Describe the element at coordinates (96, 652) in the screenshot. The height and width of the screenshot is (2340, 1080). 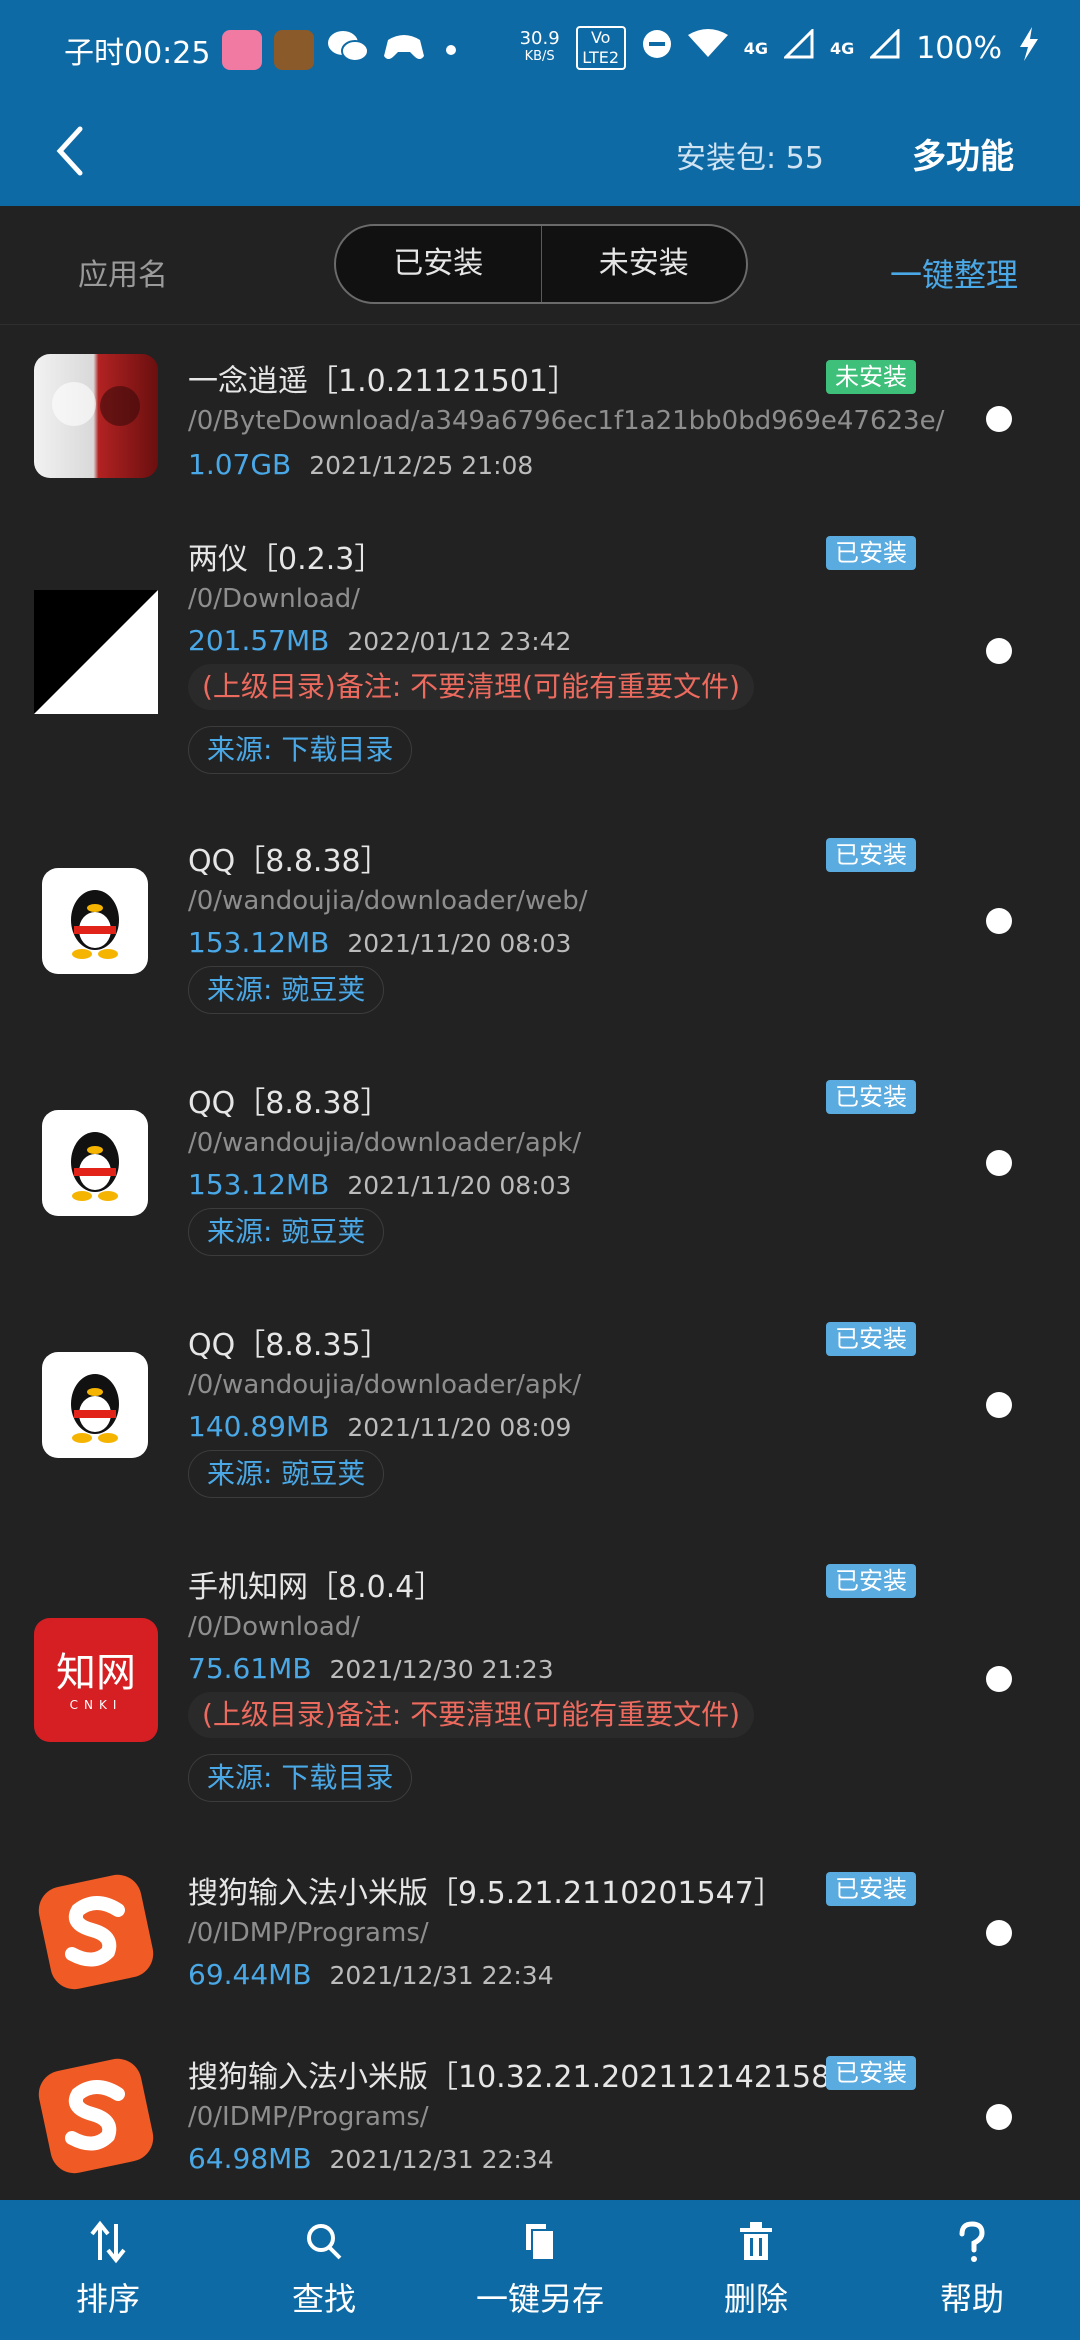
I see `liangyi-icon` at that location.